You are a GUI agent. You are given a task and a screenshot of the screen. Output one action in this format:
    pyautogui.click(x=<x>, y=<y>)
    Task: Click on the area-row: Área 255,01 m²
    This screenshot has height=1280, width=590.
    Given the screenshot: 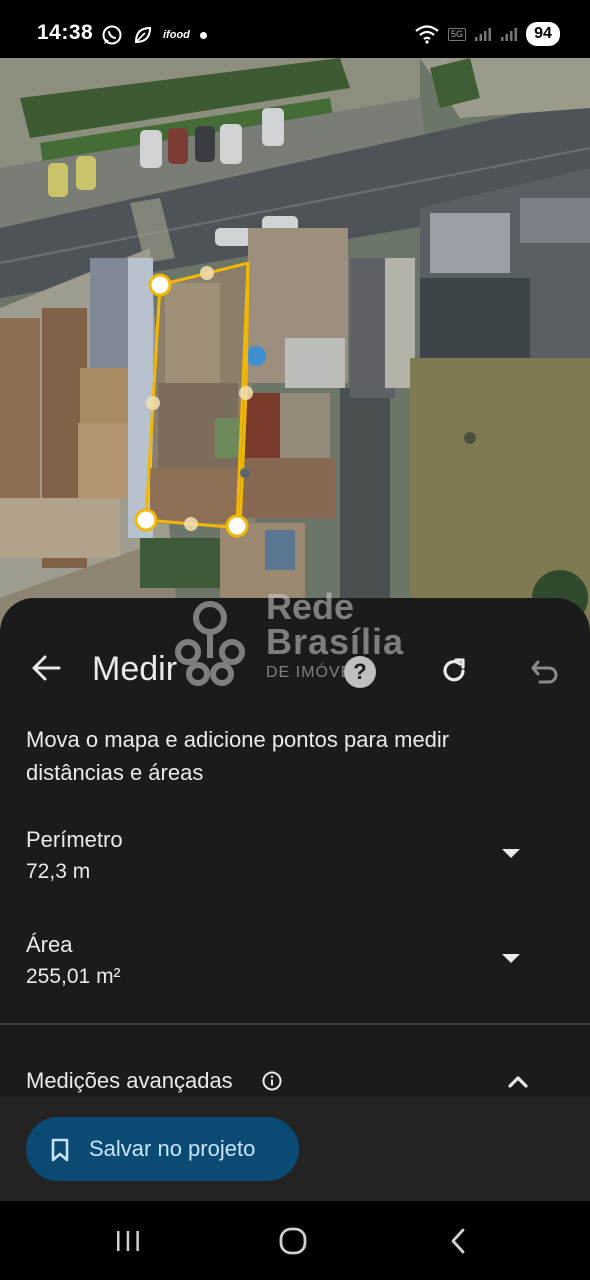 What is the action you would take?
    pyautogui.click(x=295, y=972)
    